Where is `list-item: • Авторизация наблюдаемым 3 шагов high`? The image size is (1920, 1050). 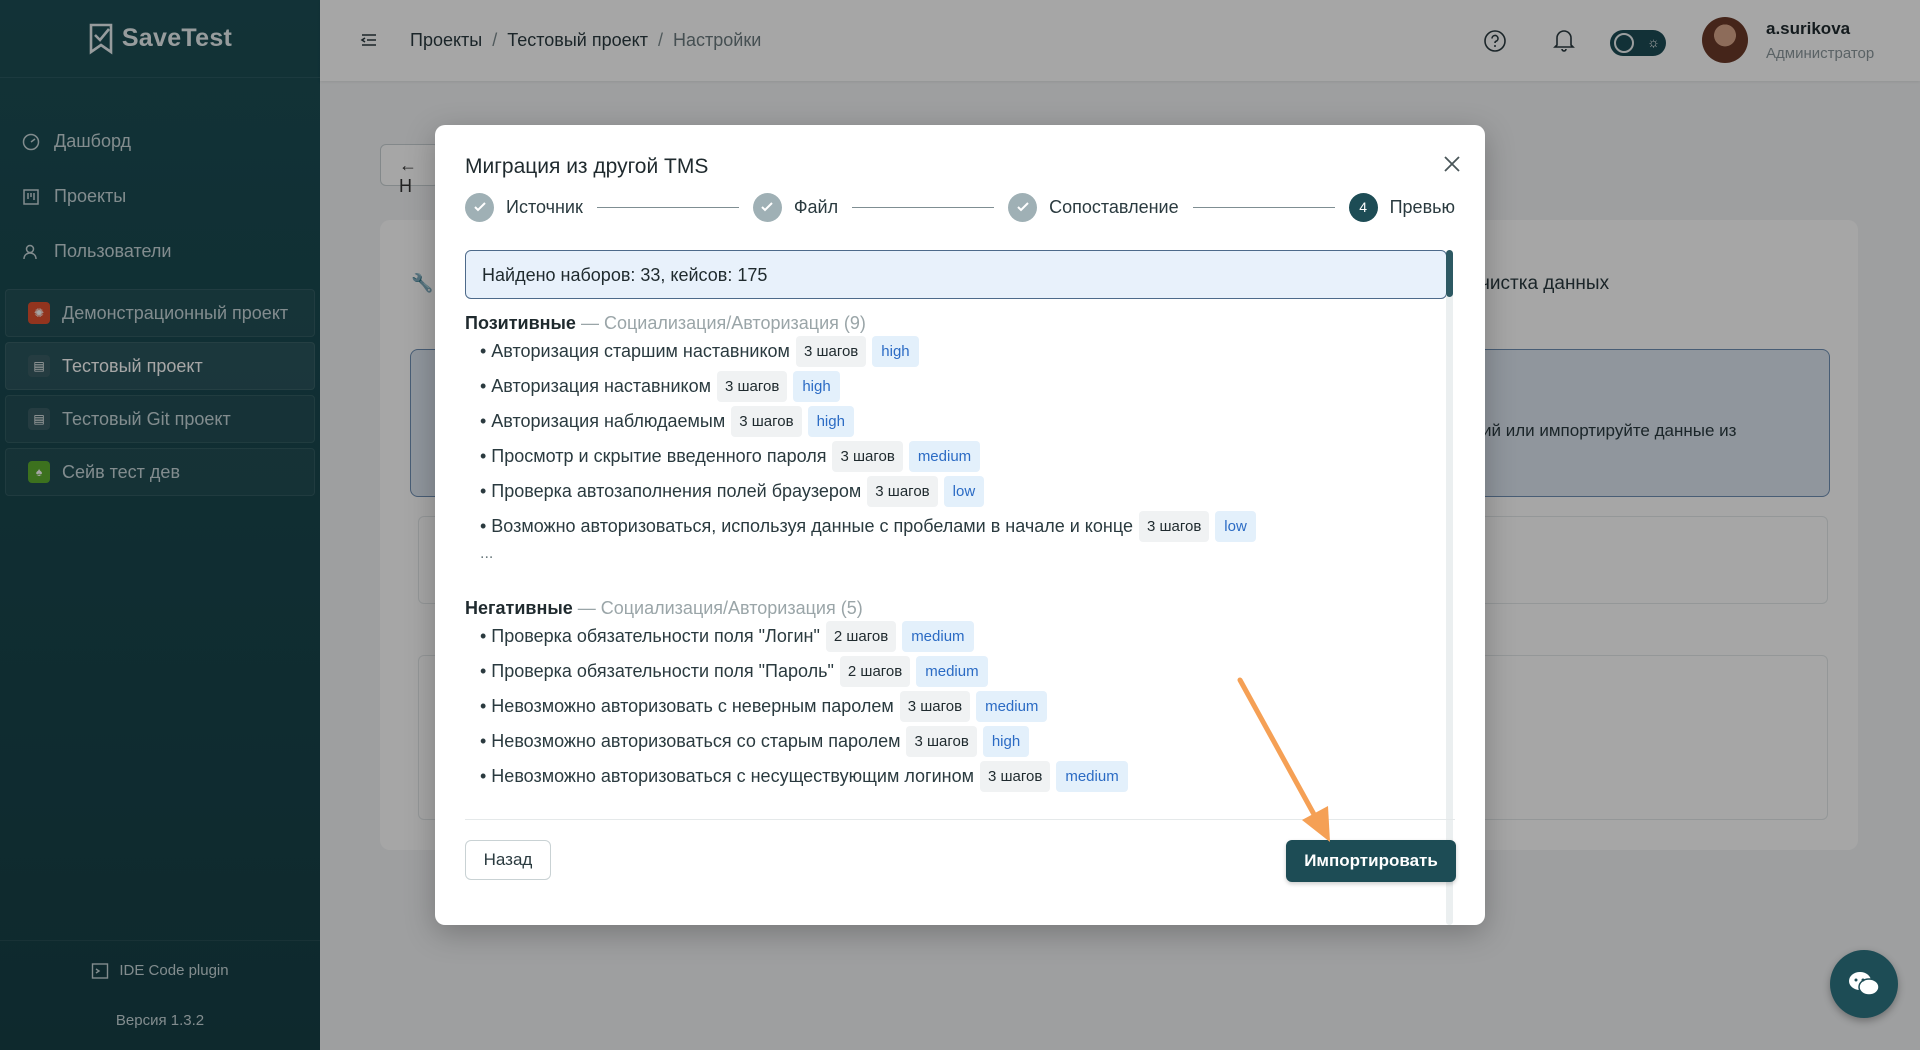 list-item: • Авторизация наблюдаемым 3 шагов high is located at coordinates (667, 421).